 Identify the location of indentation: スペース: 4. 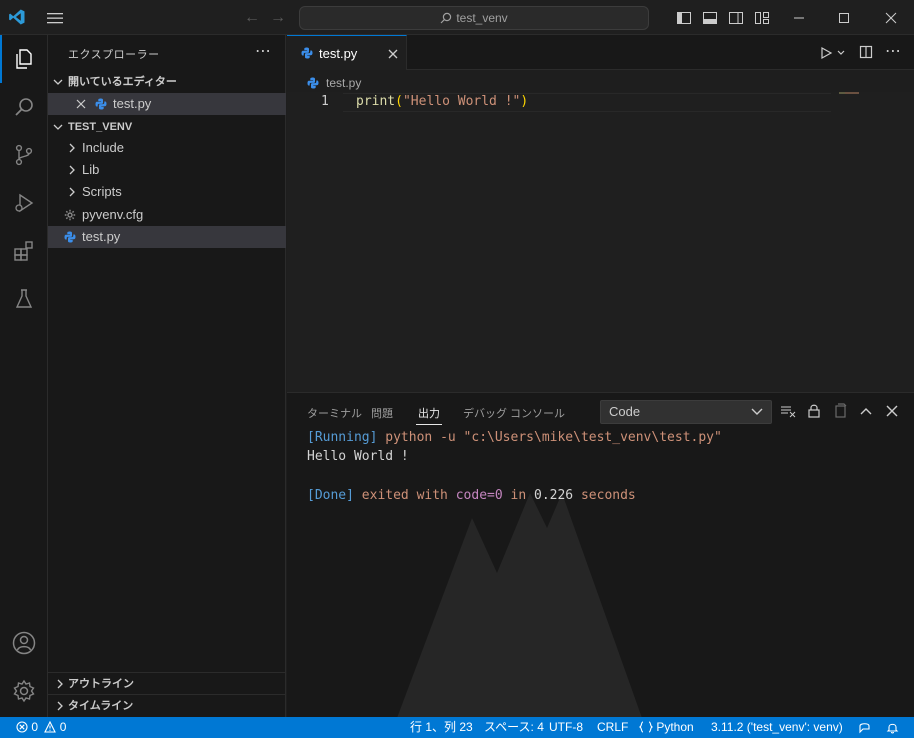
(514, 727).